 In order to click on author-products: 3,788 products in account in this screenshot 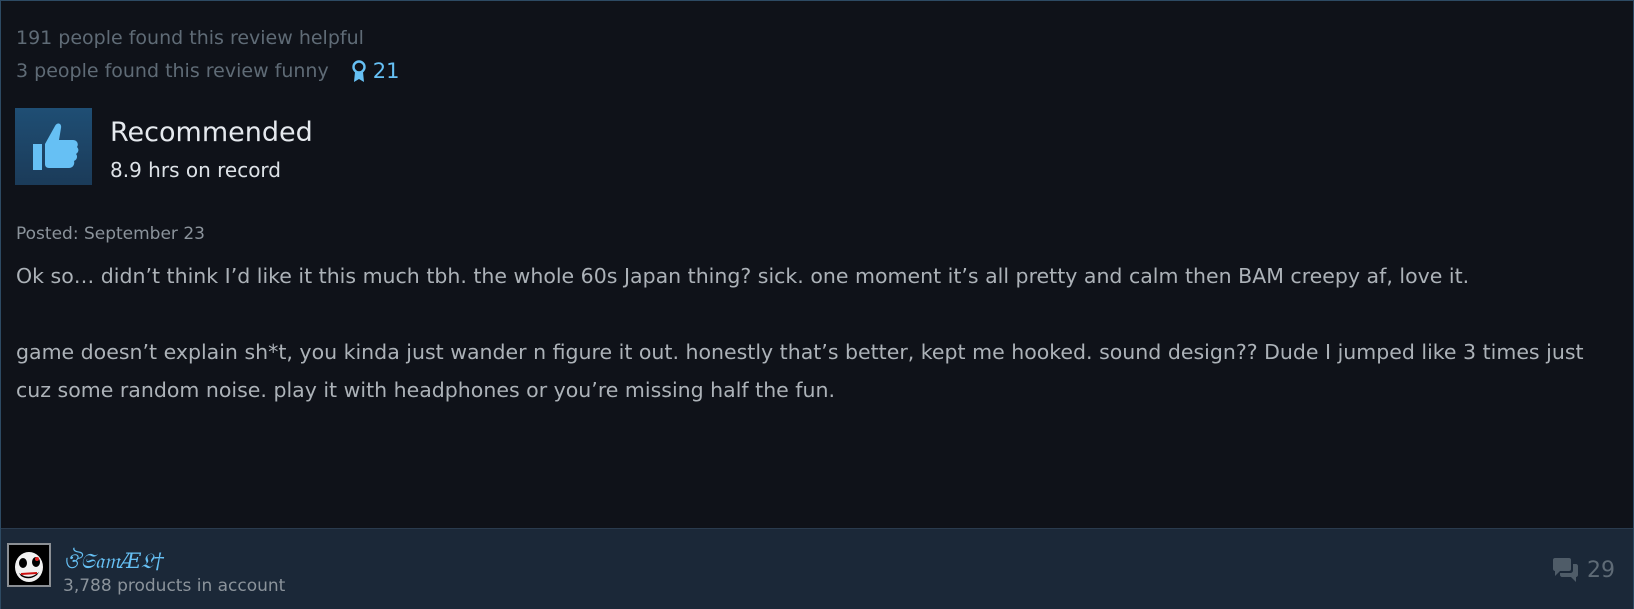, I will do `click(174, 586)`.